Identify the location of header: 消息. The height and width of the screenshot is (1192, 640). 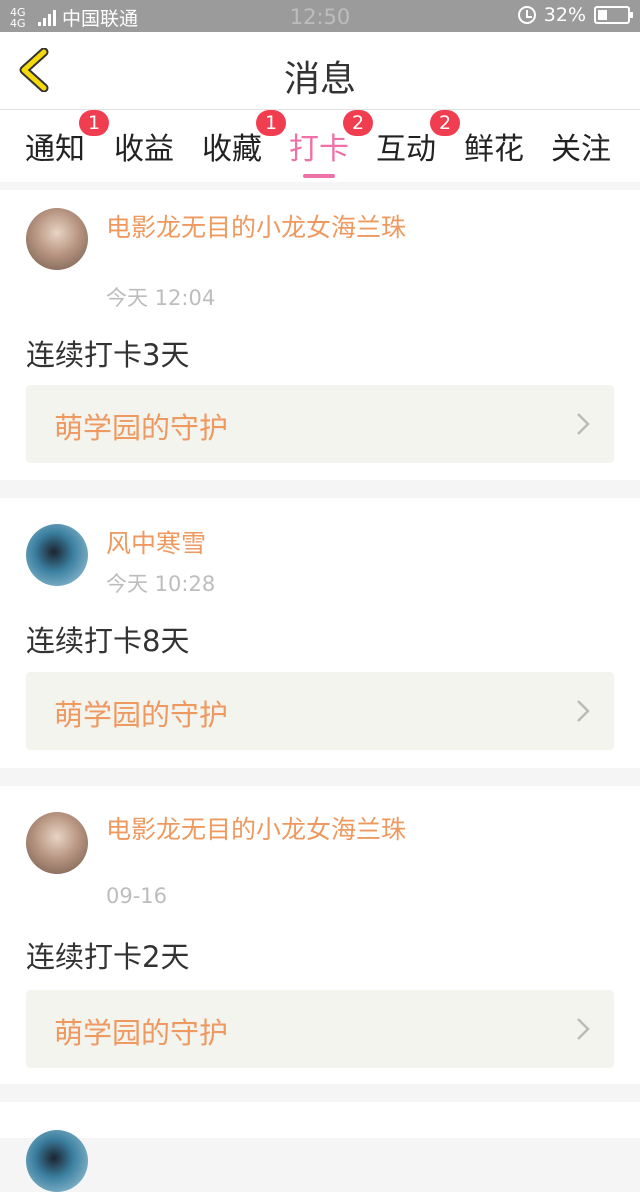
(320, 71).